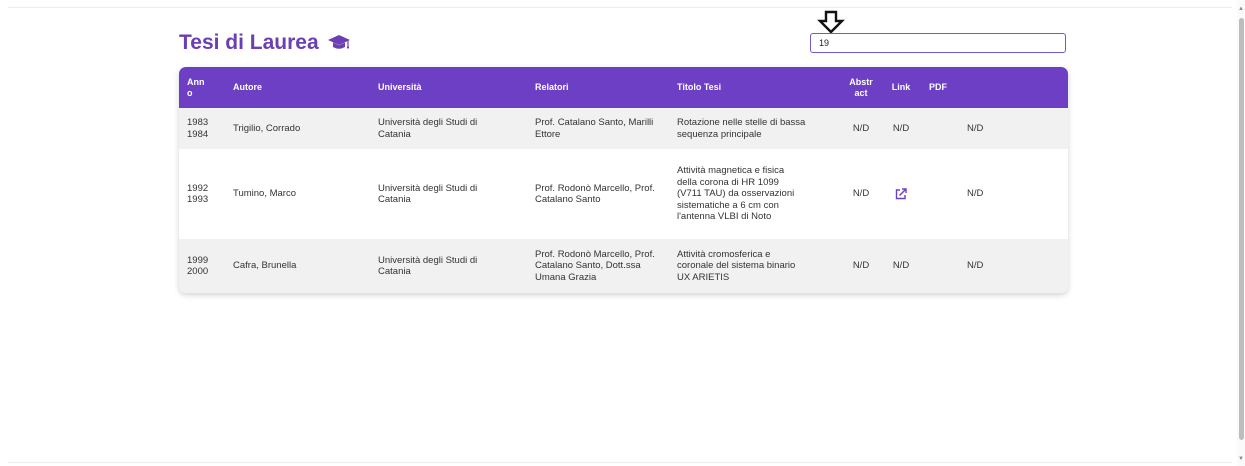 This screenshot has height=466, width=1245. I want to click on header-relatori: Relatori, so click(598, 87).